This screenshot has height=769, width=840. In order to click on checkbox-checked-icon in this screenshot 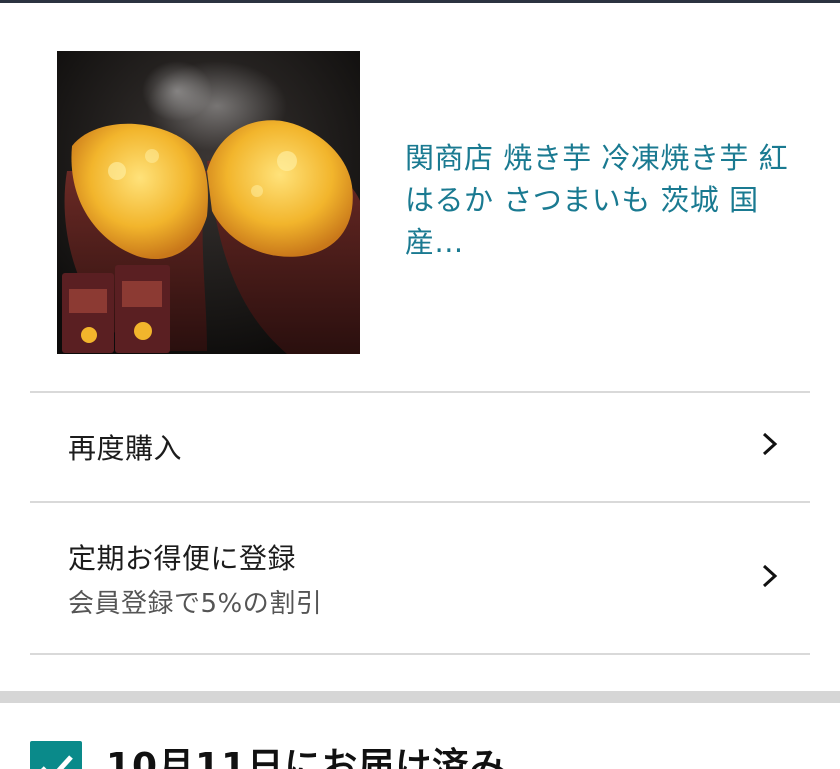, I will do `click(56, 755)`.